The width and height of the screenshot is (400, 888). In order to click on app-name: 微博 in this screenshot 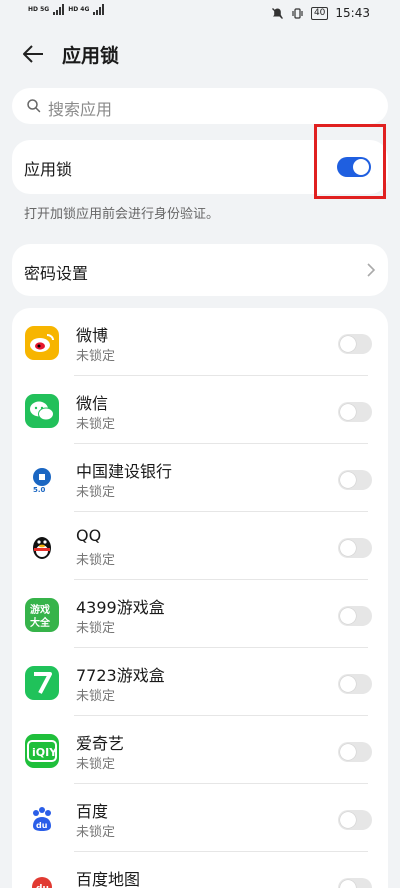, I will do `click(92, 335)`.